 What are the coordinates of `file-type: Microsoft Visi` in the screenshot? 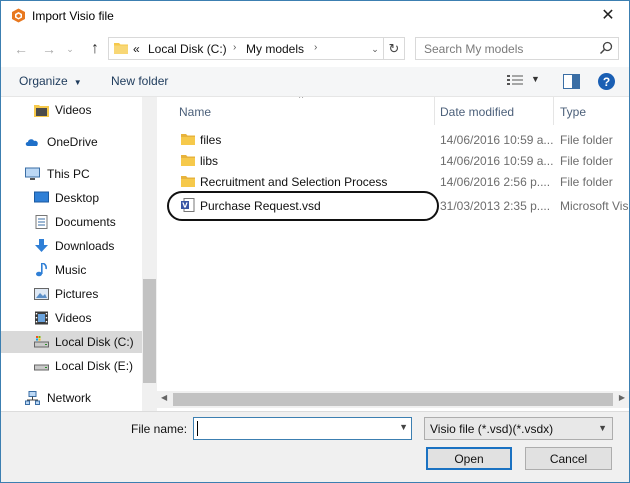 It's located at (594, 206).